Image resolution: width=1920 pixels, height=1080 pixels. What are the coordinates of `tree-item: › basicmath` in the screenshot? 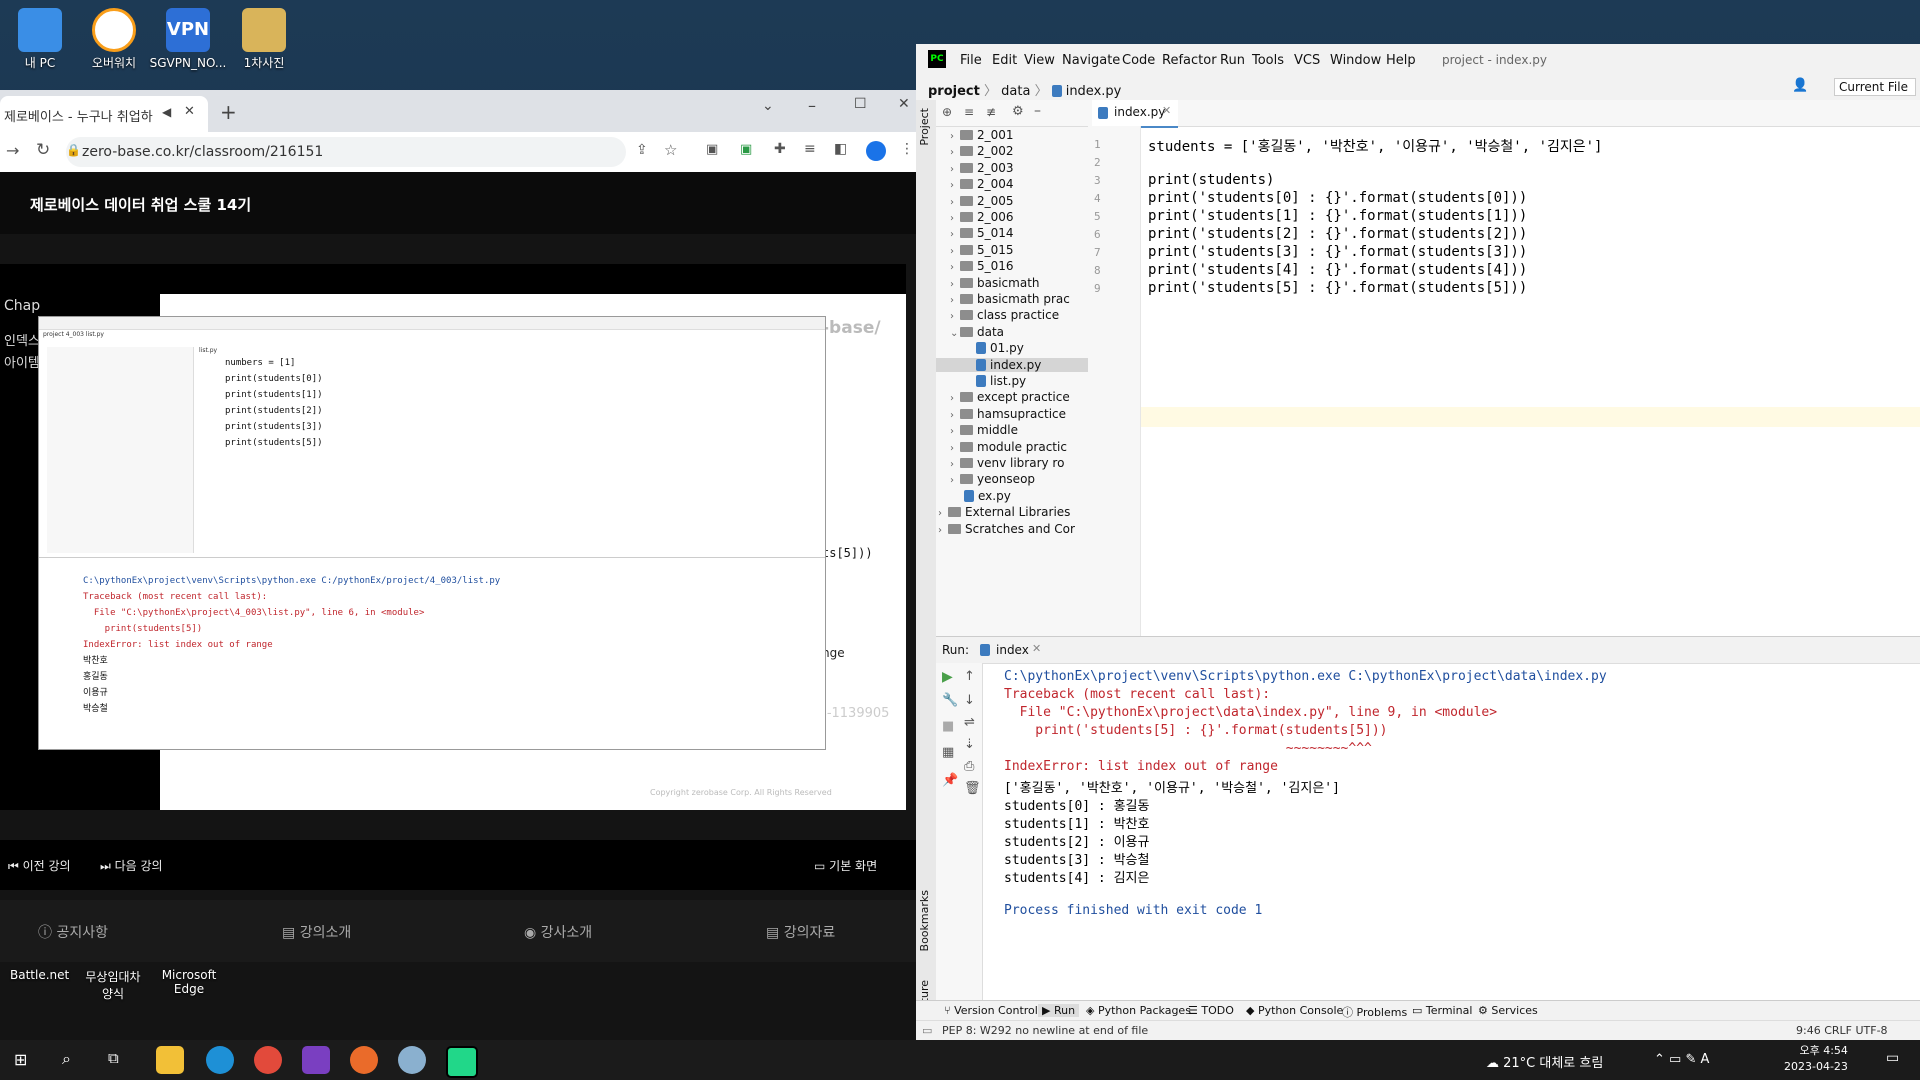 It's located at (995, 283).